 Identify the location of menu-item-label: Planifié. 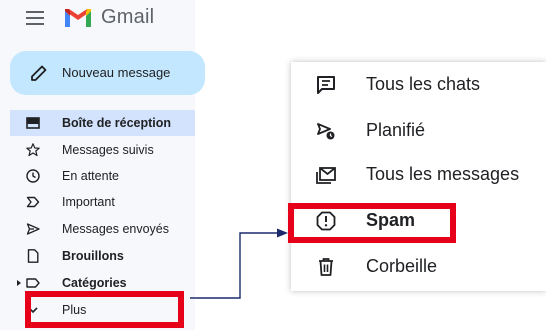
(396, 130).